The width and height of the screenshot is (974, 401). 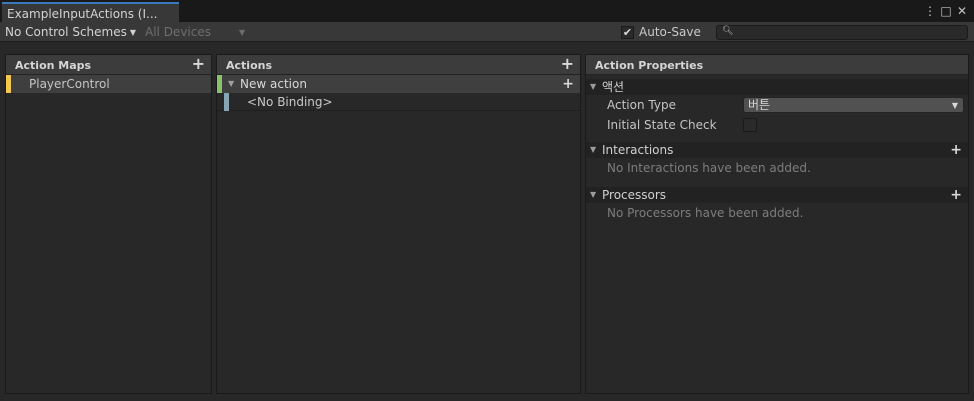 What do you see at coordinates (670, 32) in the screenshot?
I see `auto-save-label: Auto-Save` at bounding box center [670, 32].